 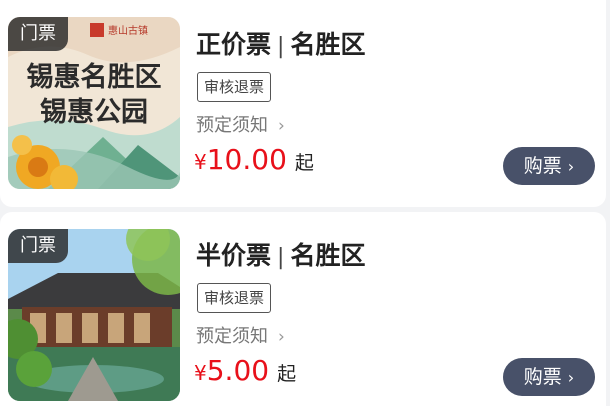 I want to click on ticket-thumbnail: 惠山古镇 锡惠名胜区 锡惠公园 门票, so click(x=94, y=103).